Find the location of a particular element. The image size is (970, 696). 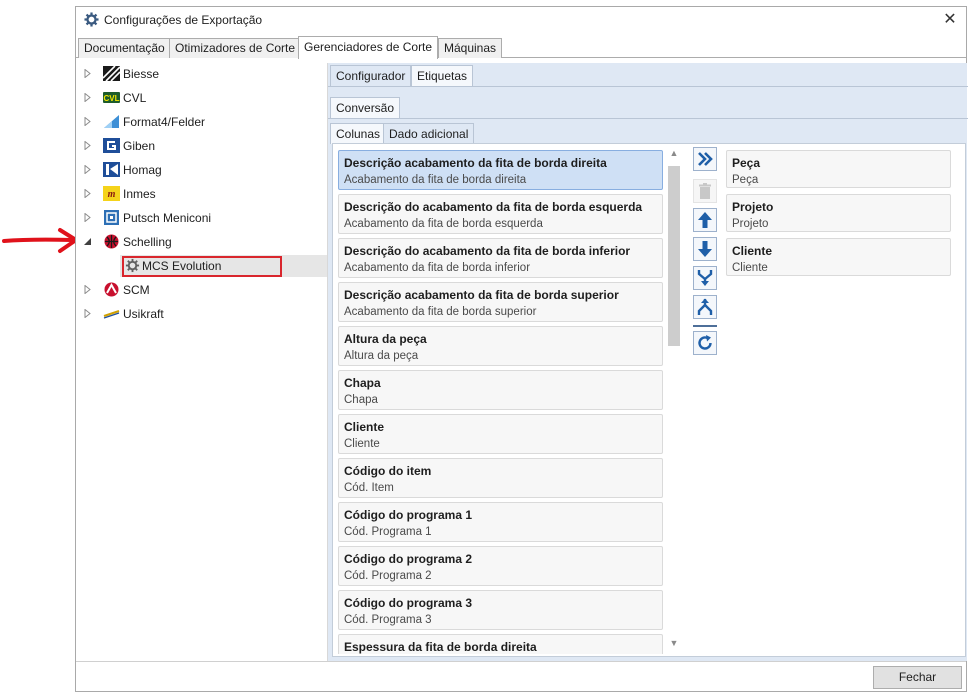

scroll-down-icon: ▼ is located at coordinates (674, 646).